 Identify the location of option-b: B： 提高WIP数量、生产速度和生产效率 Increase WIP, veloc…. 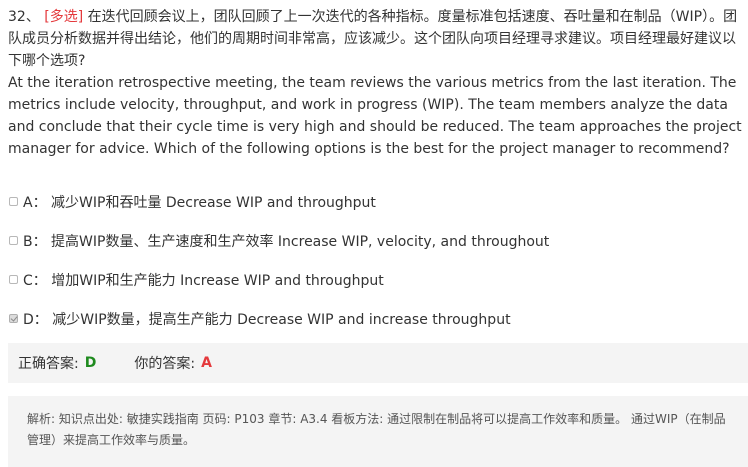
(376, 240).